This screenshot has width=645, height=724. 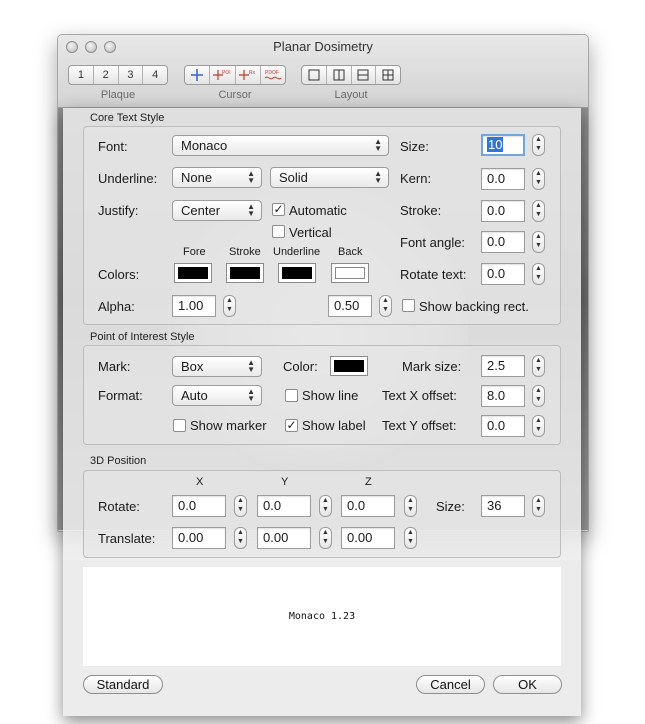 I want to click on back-alpha-stepper: ▲ ▼, so click(x=385, y=306).